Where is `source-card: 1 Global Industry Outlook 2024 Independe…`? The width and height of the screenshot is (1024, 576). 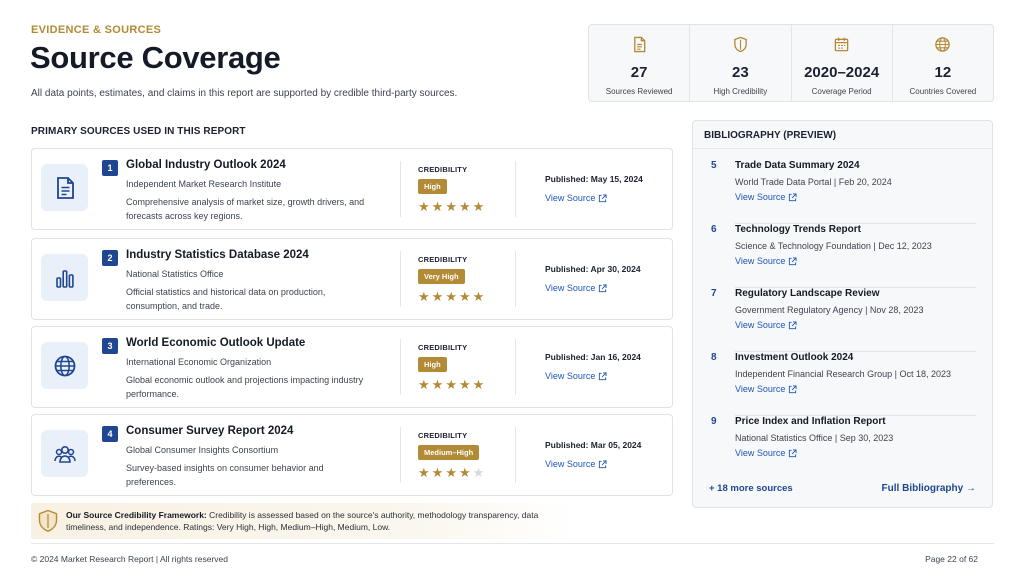
source-card: 1 Global Industry Outlook 2024 Independe… is located at coordinates (352, 189).